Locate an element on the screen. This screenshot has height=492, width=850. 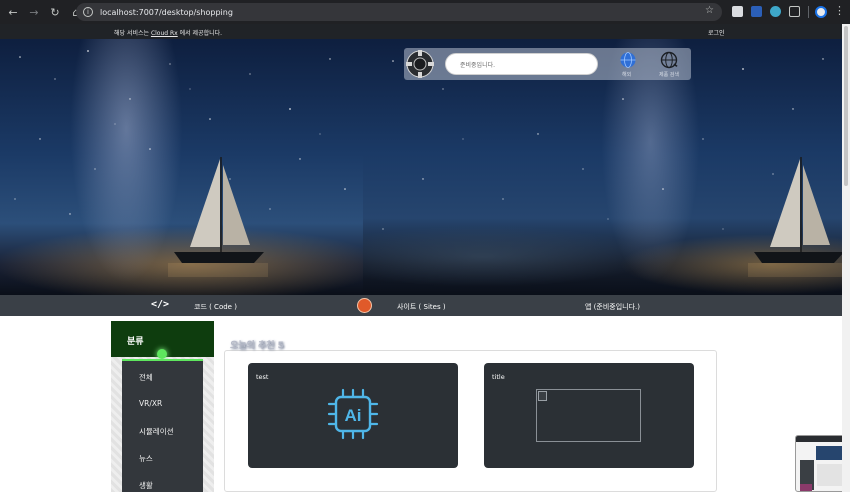
search-input: 준비중입니다. is located at coordinates (521, 64).